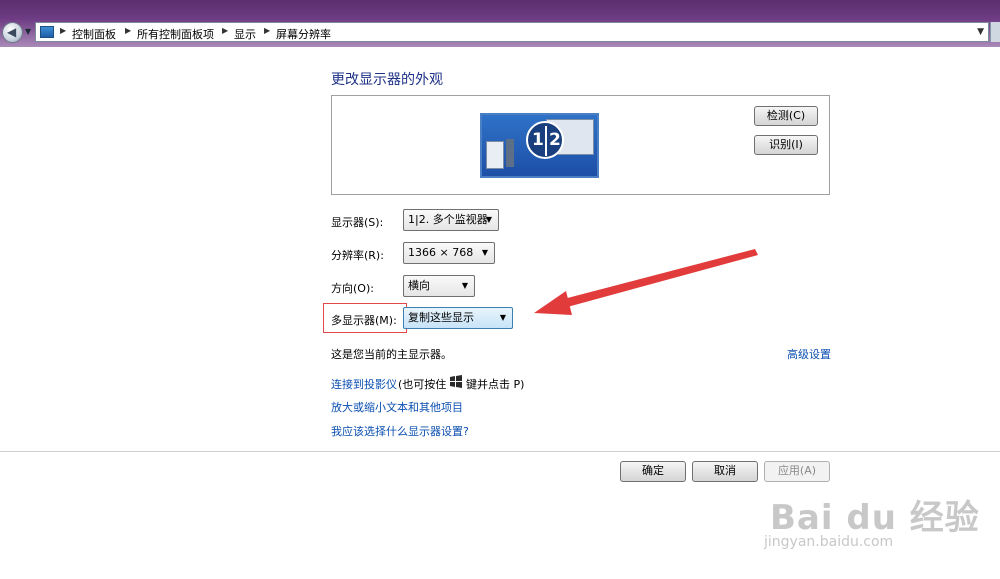 This screenshot has height=579, width=1000. Describe the element at coordinates (400, 431) in the screenshot. I see `which-settings-link: 我应该选择什么显示器设置?` at that location.